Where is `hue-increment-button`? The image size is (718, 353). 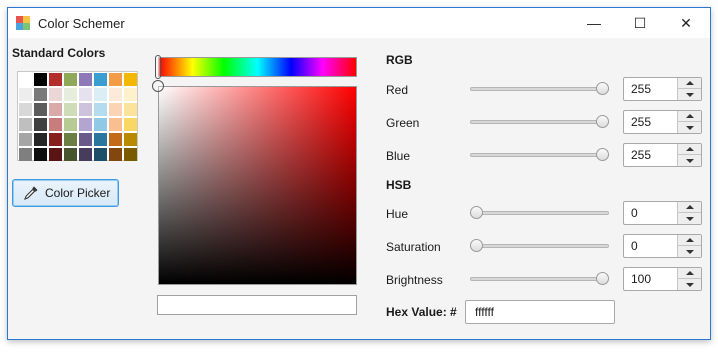
hue-increment-button is located at coordinates (689, 207).